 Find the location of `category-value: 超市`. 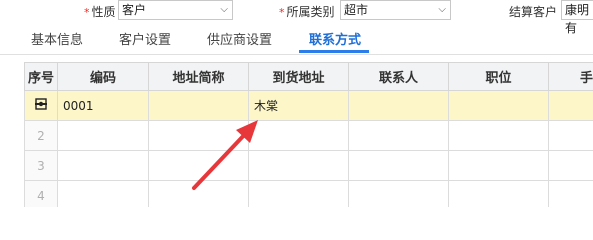

category-value: 超市 is located at coordinates (356, 10).